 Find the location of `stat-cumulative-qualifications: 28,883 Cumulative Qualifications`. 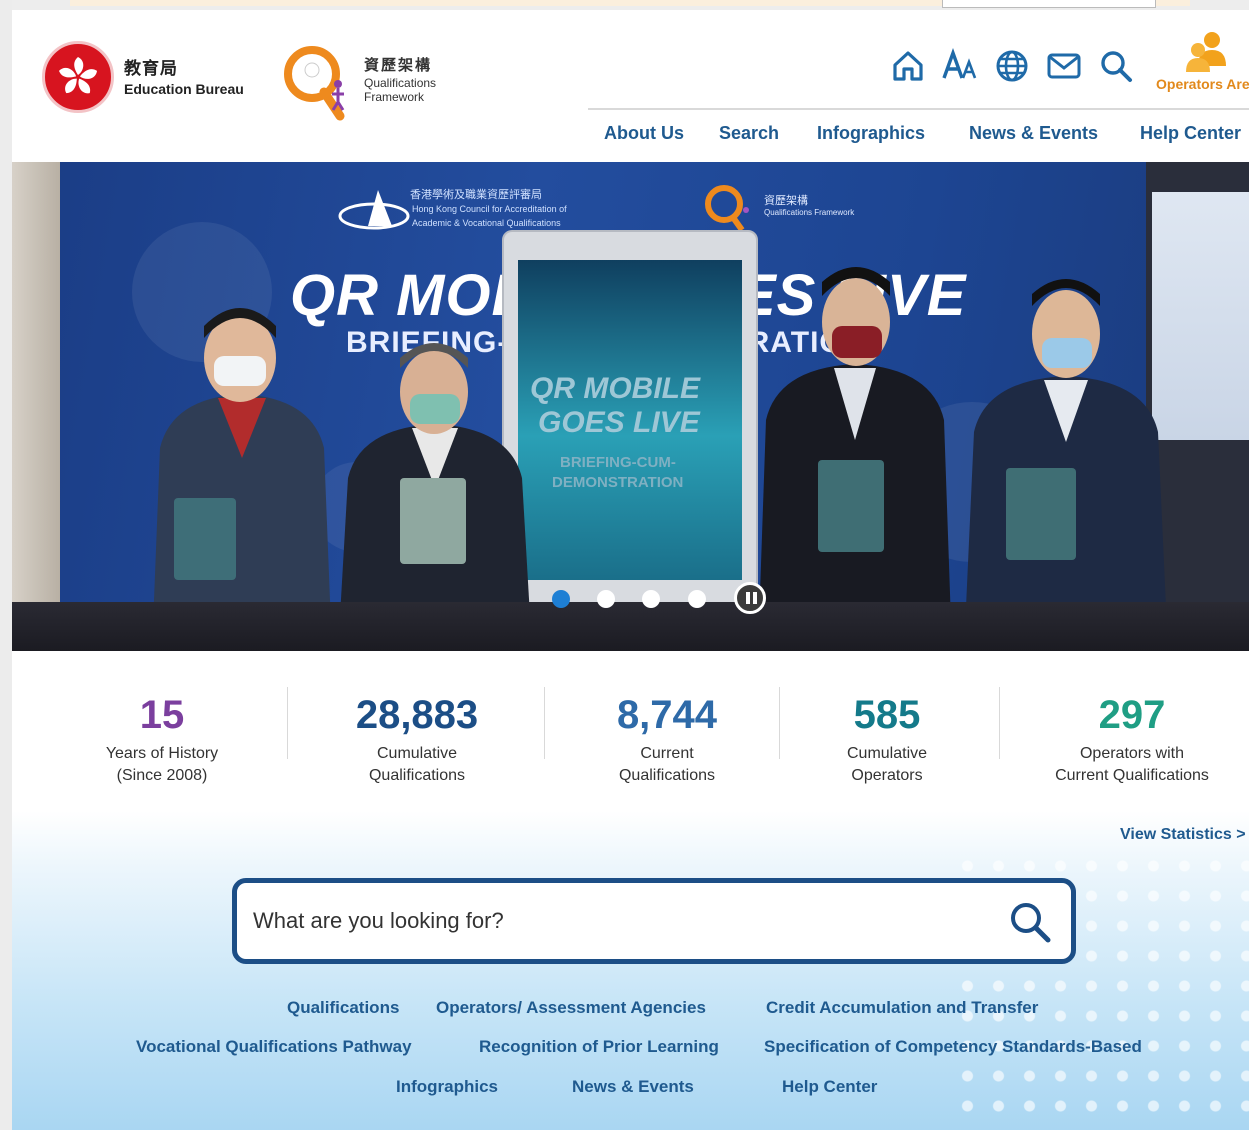

stat-cumulative-qualifications: 28,883 Cumulative Qualifications is located at coordinates (417, 719).